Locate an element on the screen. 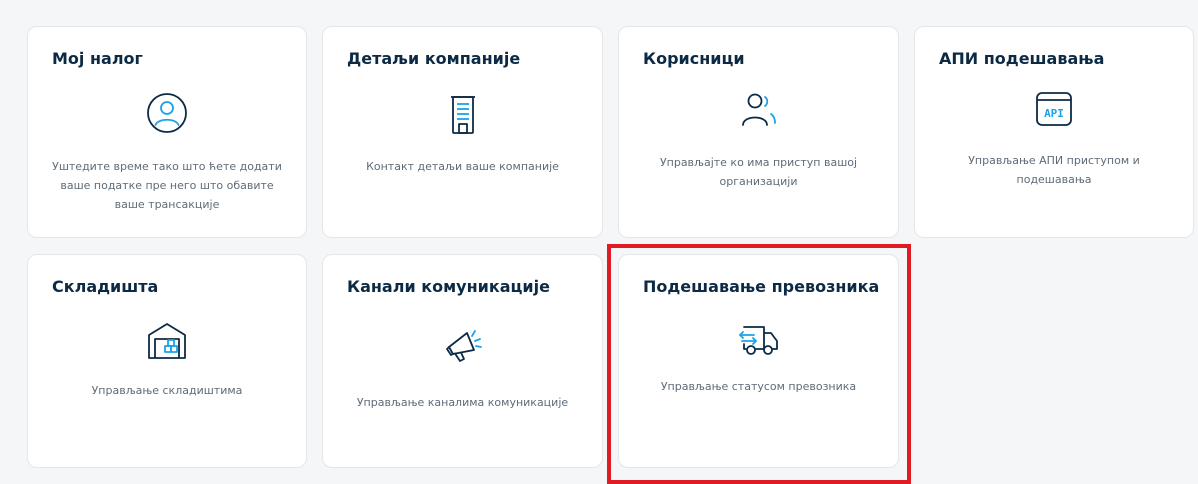 Image resolution: width=1198 pixels, height=484 pixels. warehouse-icon is located at coordinates (167, 341).